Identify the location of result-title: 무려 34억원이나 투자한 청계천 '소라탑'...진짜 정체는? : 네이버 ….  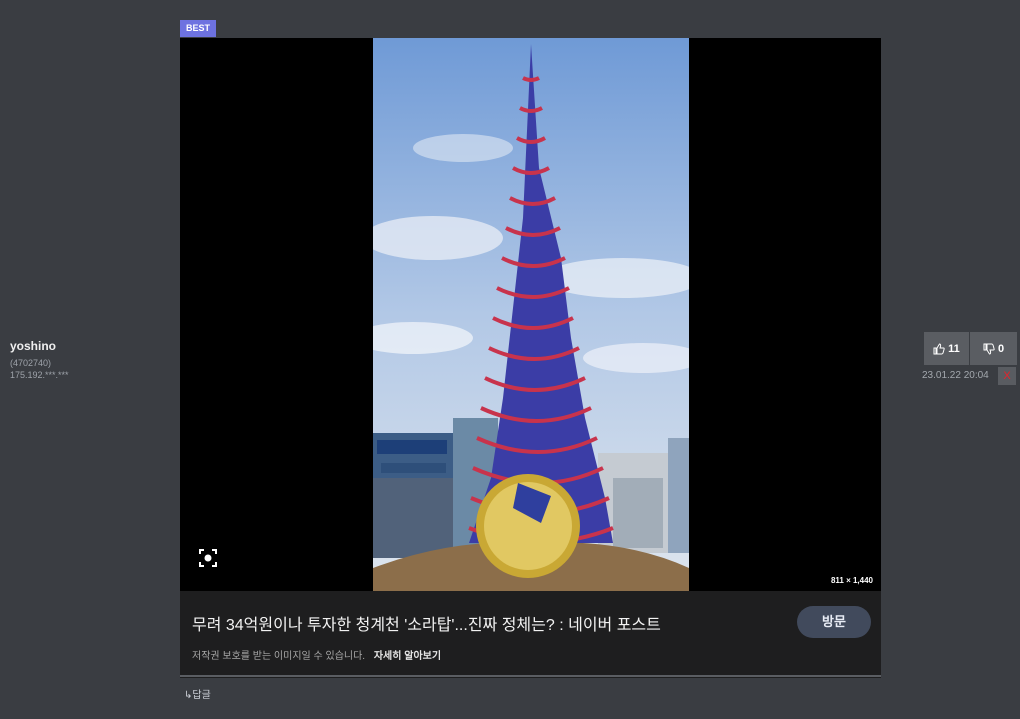
(487, 623).